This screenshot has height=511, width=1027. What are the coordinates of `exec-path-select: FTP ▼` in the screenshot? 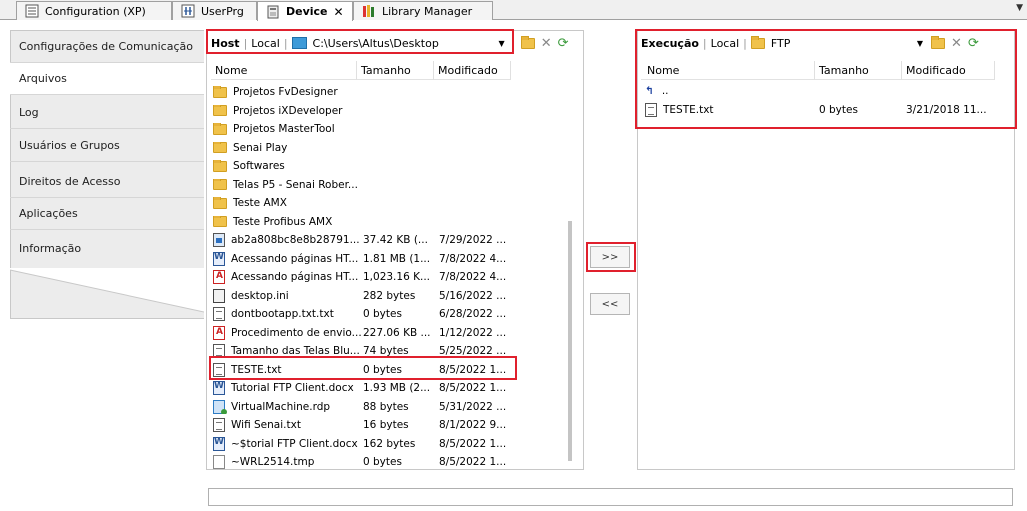 It's located at (836, 42).